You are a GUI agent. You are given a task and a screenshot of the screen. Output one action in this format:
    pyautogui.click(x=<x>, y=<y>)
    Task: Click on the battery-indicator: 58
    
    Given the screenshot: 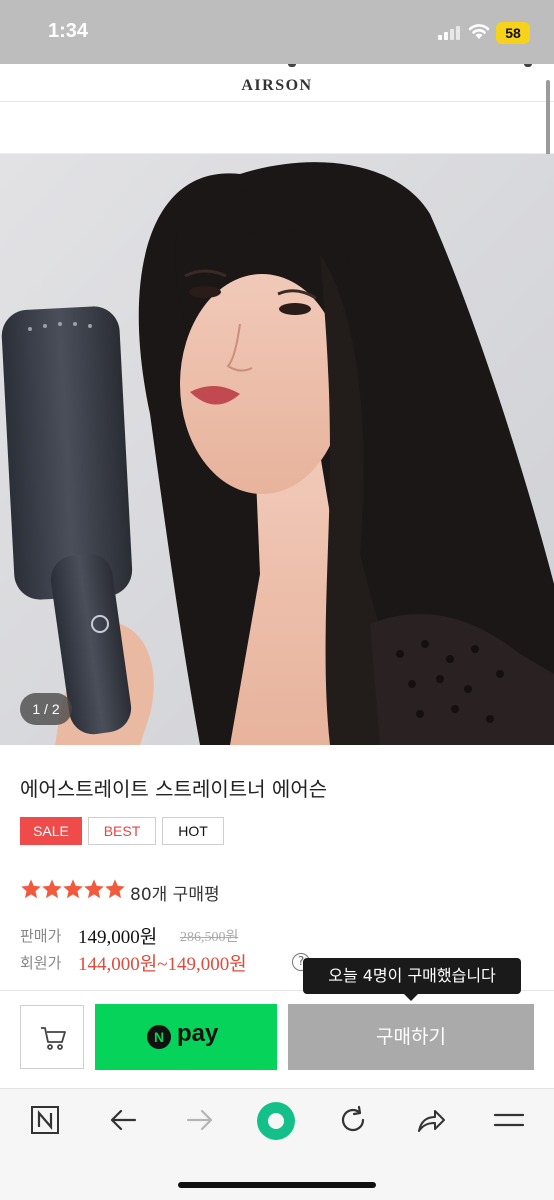 What is the action you would take?
    pyautogui.click(x=513, y=33)
    